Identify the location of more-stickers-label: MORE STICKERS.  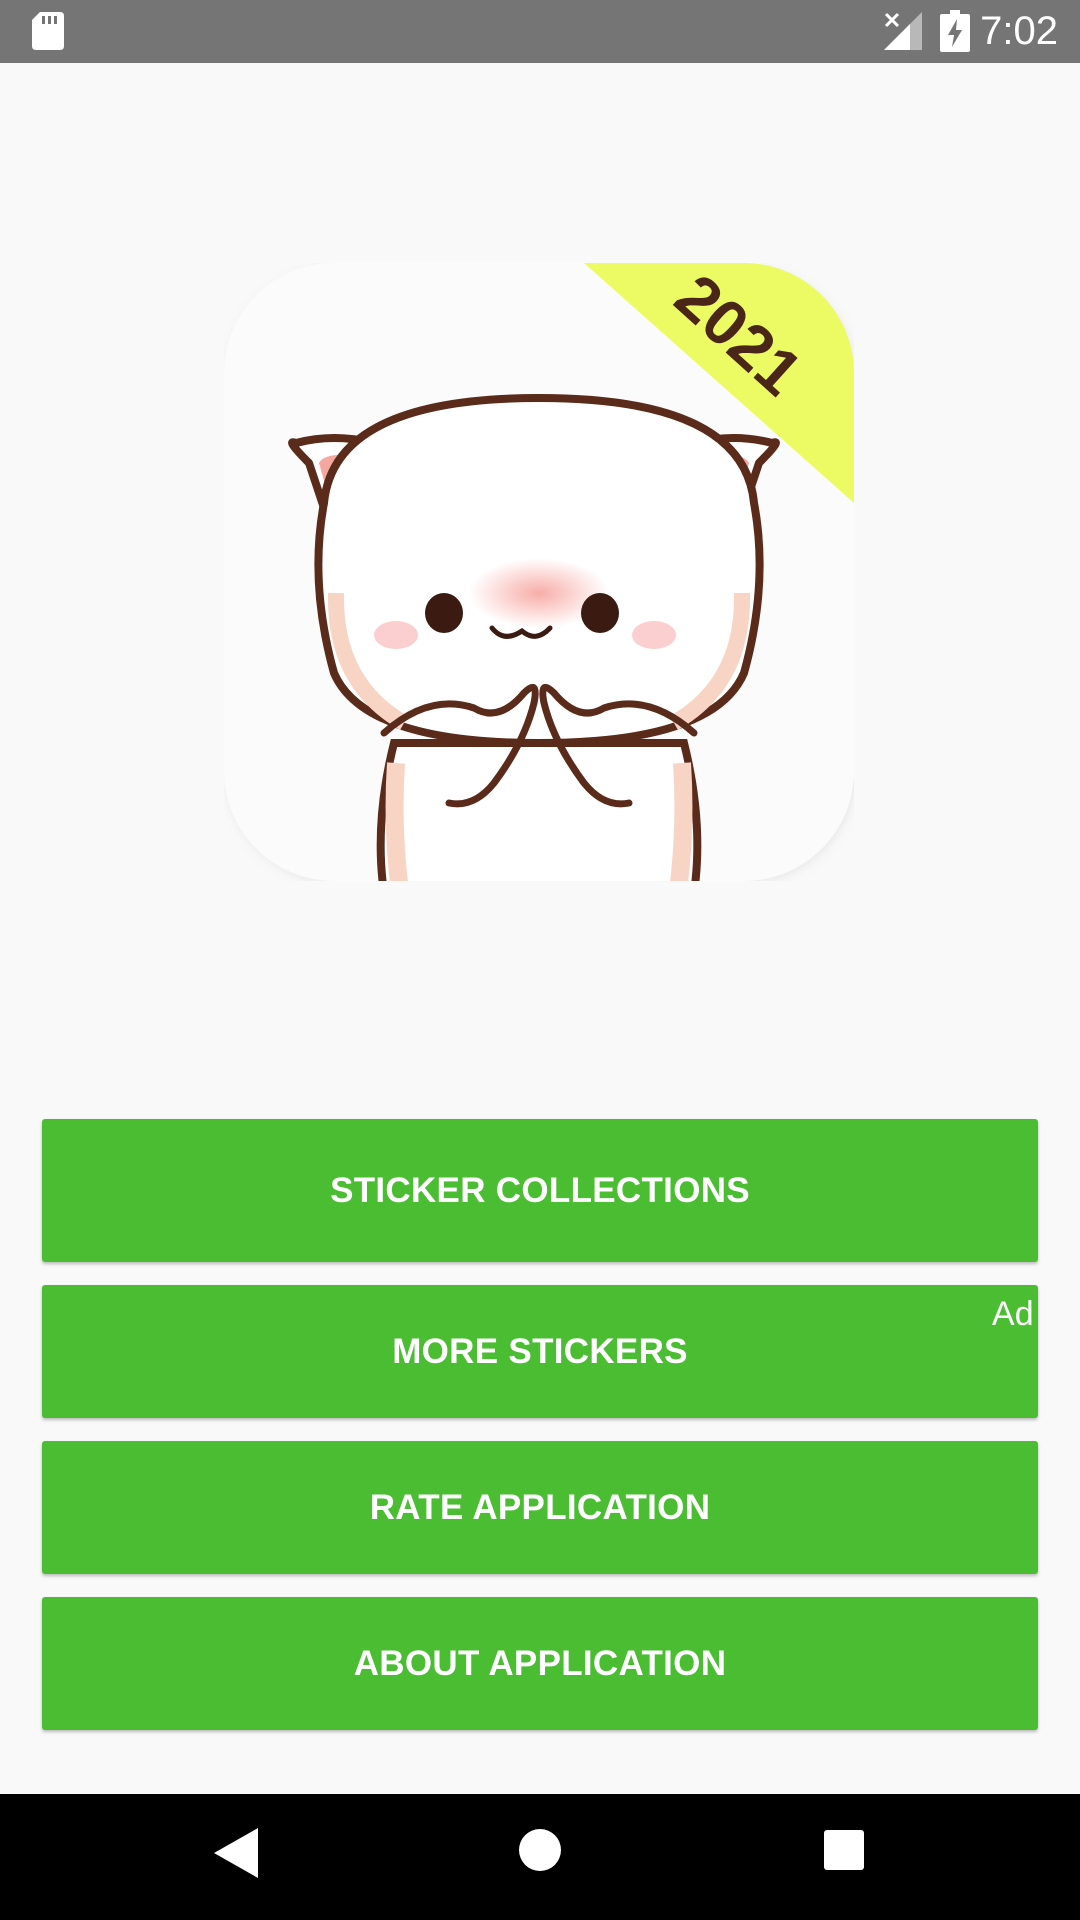
(540, 1351).